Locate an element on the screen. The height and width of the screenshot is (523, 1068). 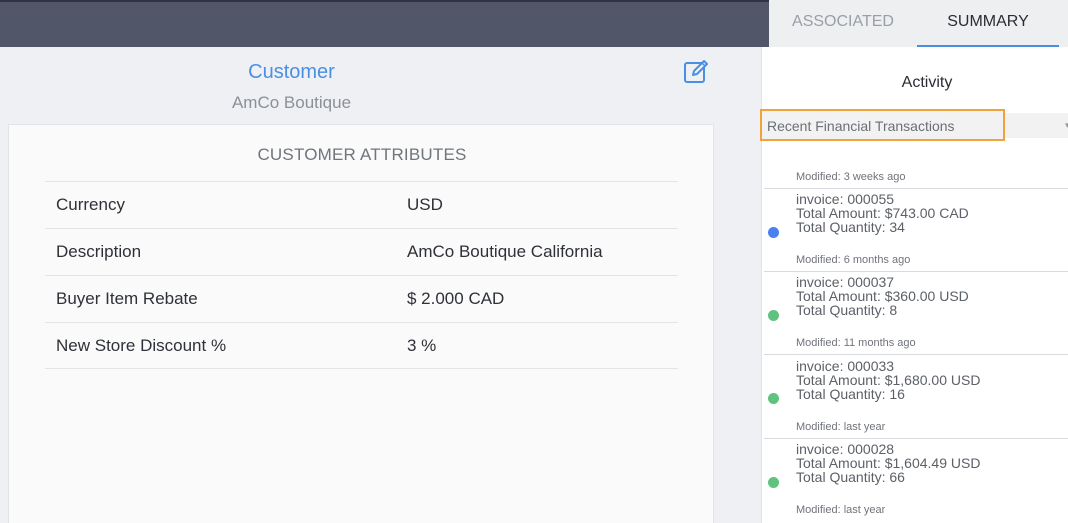
tab-associated: ASSOCIATED is located at coordinates (843, 23).